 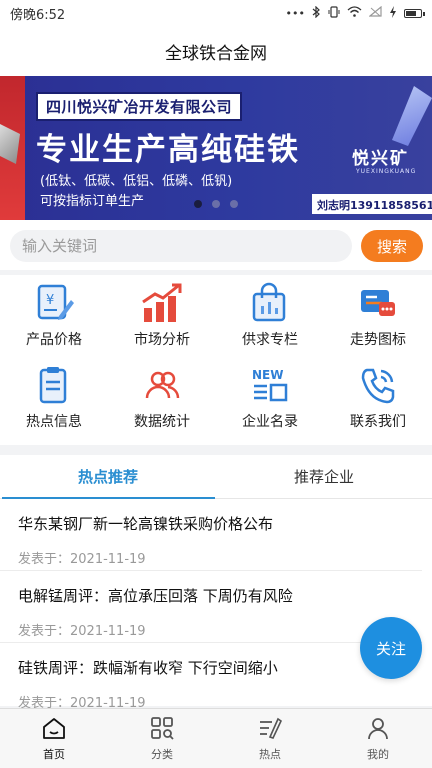 I want to click on news-title: 华东某钢厂新一轮高镍铁采购价格公布, so click(x=146, y=524).